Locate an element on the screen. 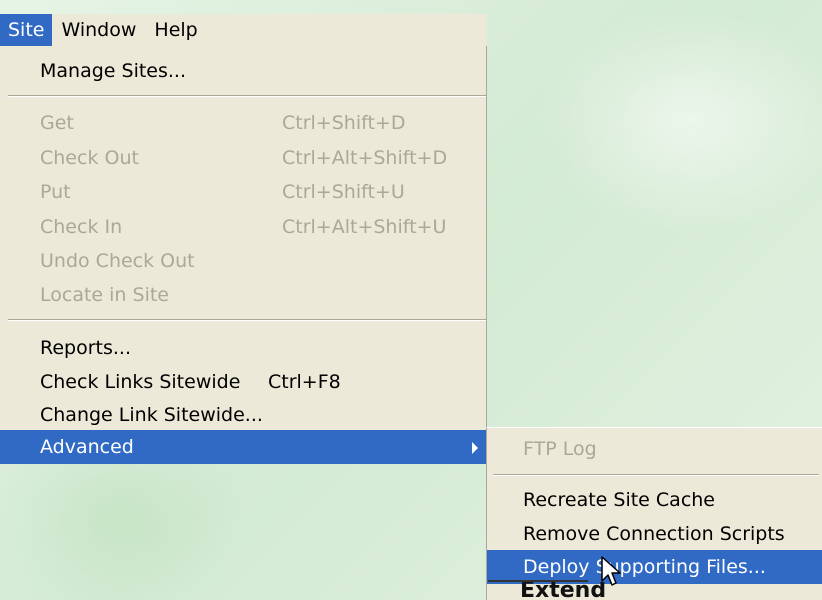 Image resolution: width=822 pixels, height=600 pixels. menu-item-label: Undo Check Out is located at coordinates (117, 261).